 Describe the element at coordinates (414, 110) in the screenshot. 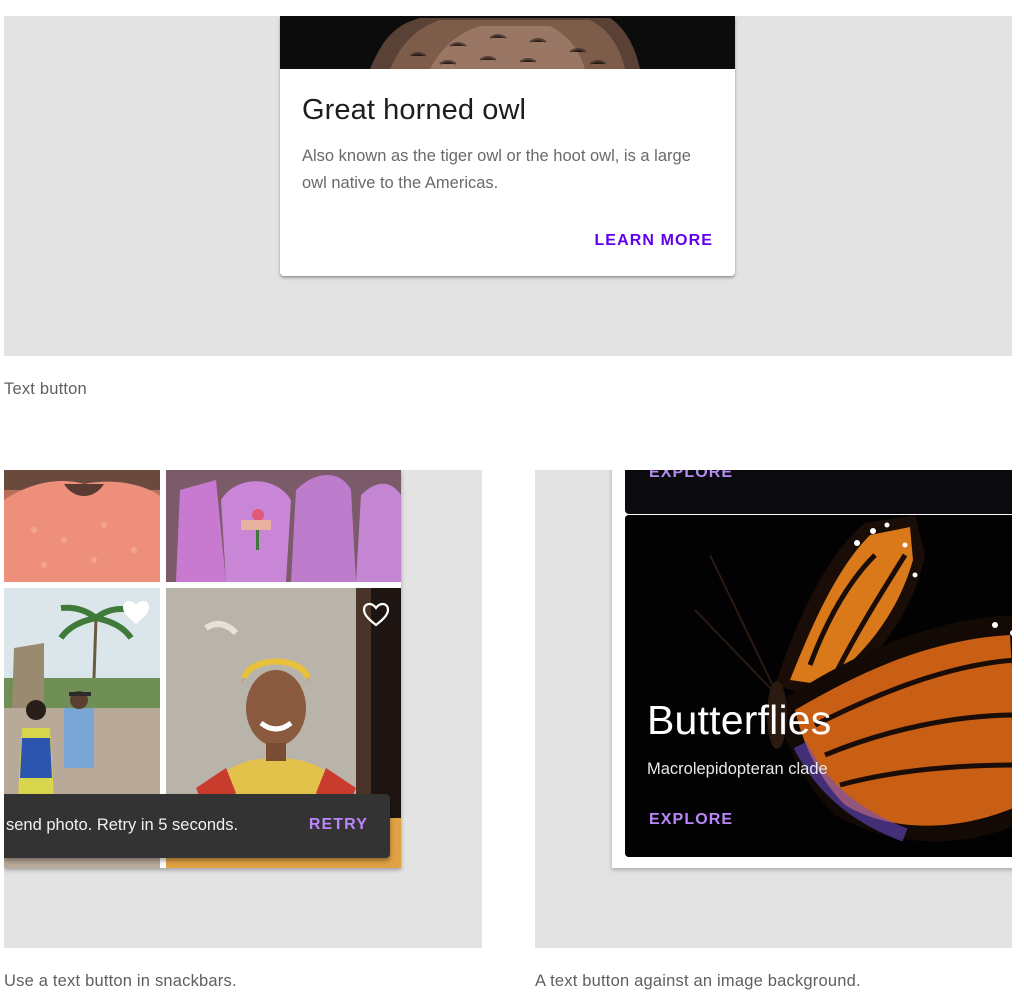

I see `card-title: Great horned owl` at that location.